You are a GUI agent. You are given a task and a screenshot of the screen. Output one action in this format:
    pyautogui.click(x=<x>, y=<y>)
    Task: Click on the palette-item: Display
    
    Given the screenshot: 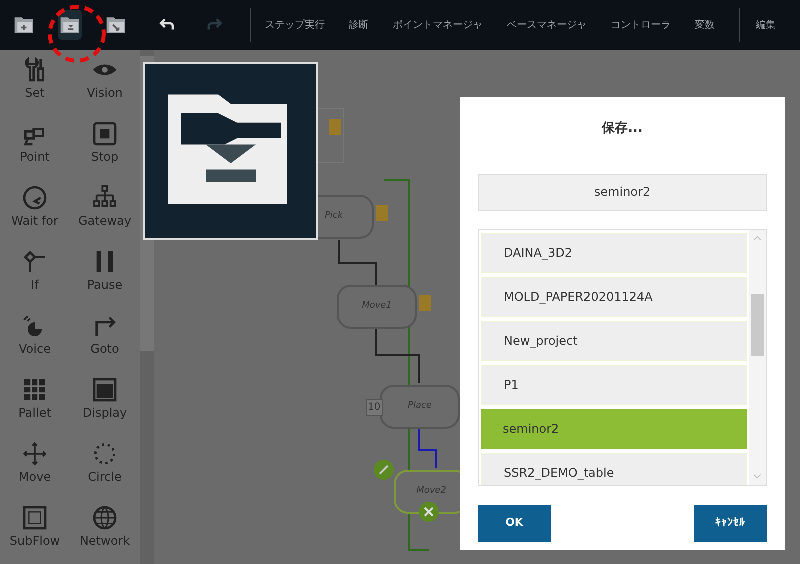 What is the action you would take?
    pyautogui.click(x=105, y=403)
    